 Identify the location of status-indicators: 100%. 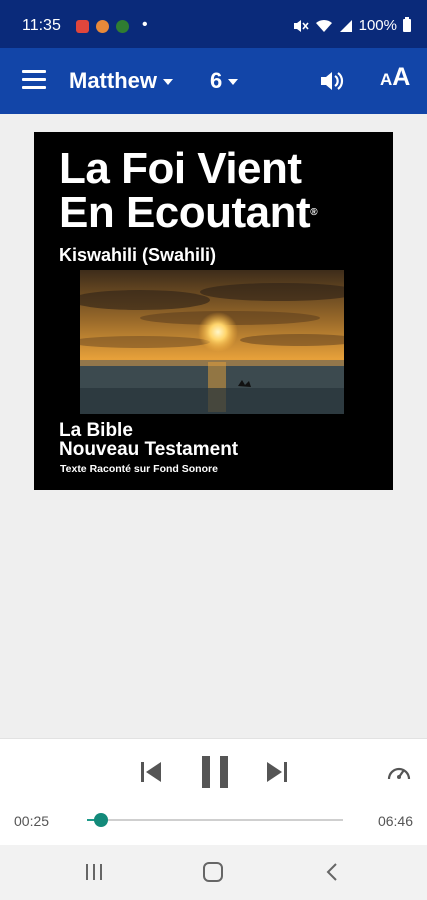
(352, 25).